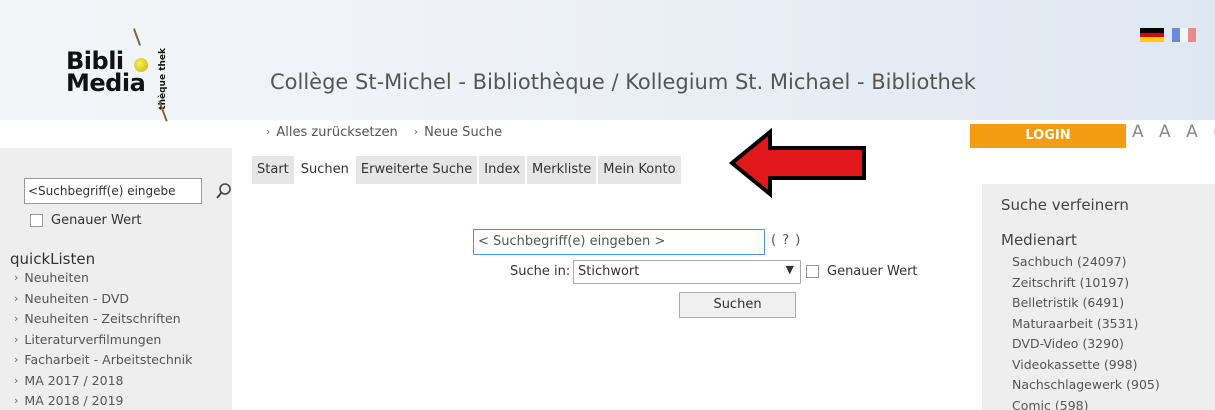  I want to click on logo-line-top, so click(137, 37).